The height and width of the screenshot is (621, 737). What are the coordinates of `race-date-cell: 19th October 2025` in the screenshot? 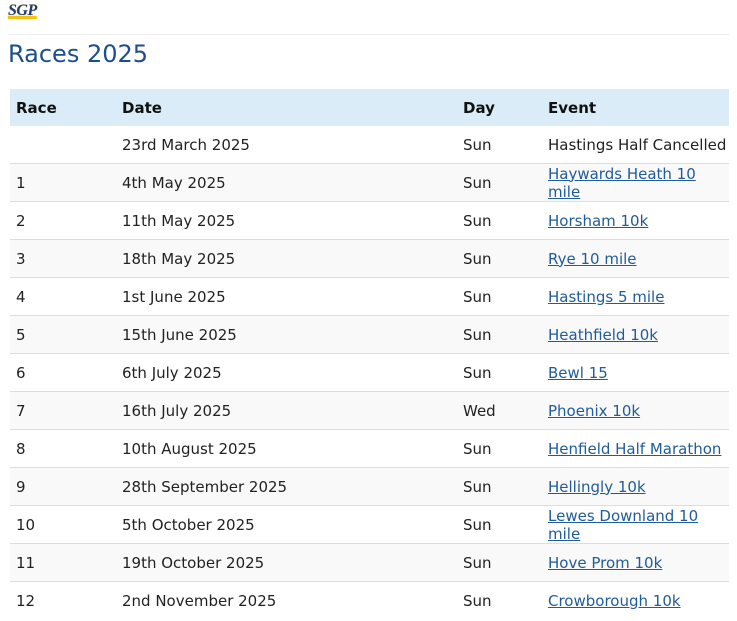 It's located at (292, 562).